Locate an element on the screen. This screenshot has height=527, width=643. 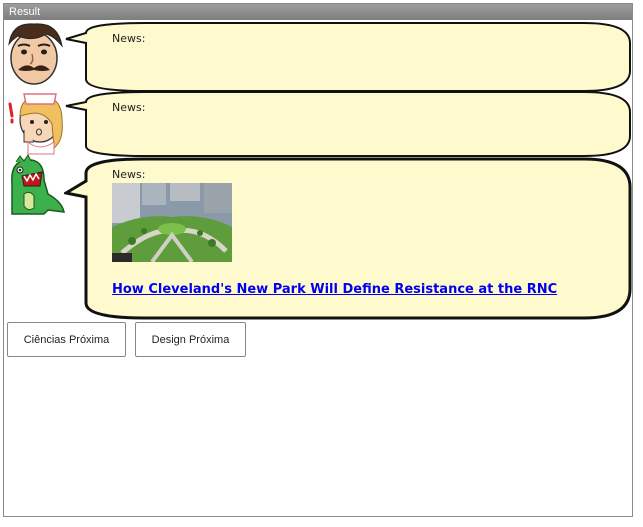
window-title: Result is located at coordinates (318, 12).